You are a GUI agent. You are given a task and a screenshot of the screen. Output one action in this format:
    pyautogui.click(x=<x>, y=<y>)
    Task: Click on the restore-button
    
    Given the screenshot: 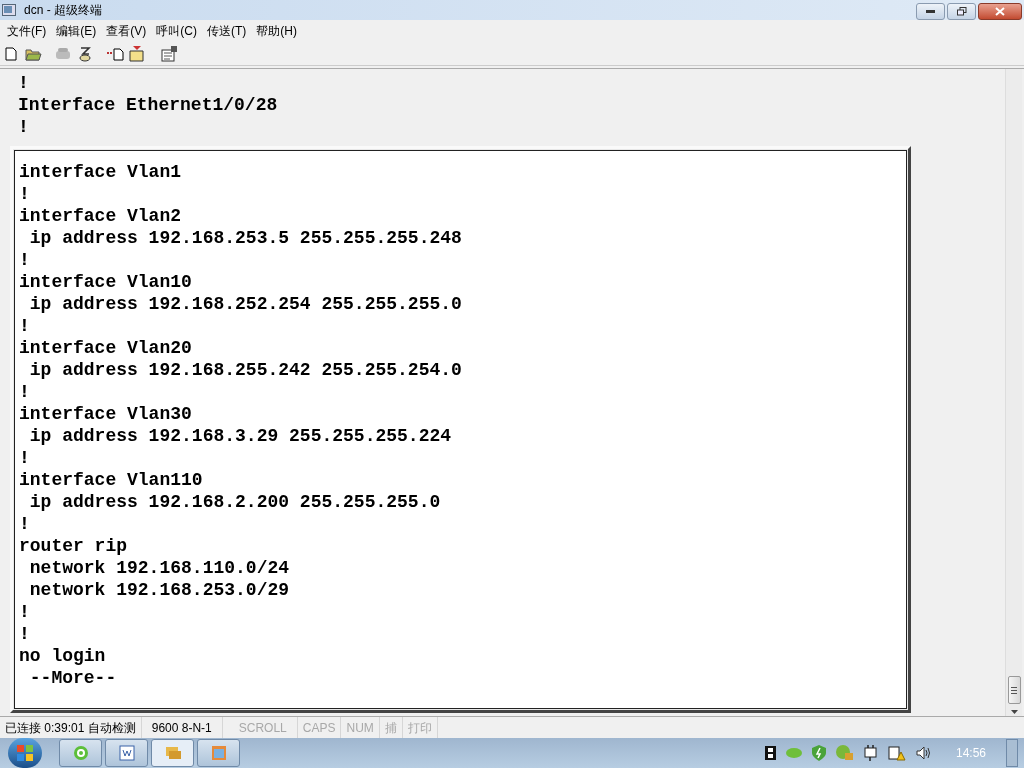 What is the action you would take?
    pyautogui.click(x=961, y=11)
    